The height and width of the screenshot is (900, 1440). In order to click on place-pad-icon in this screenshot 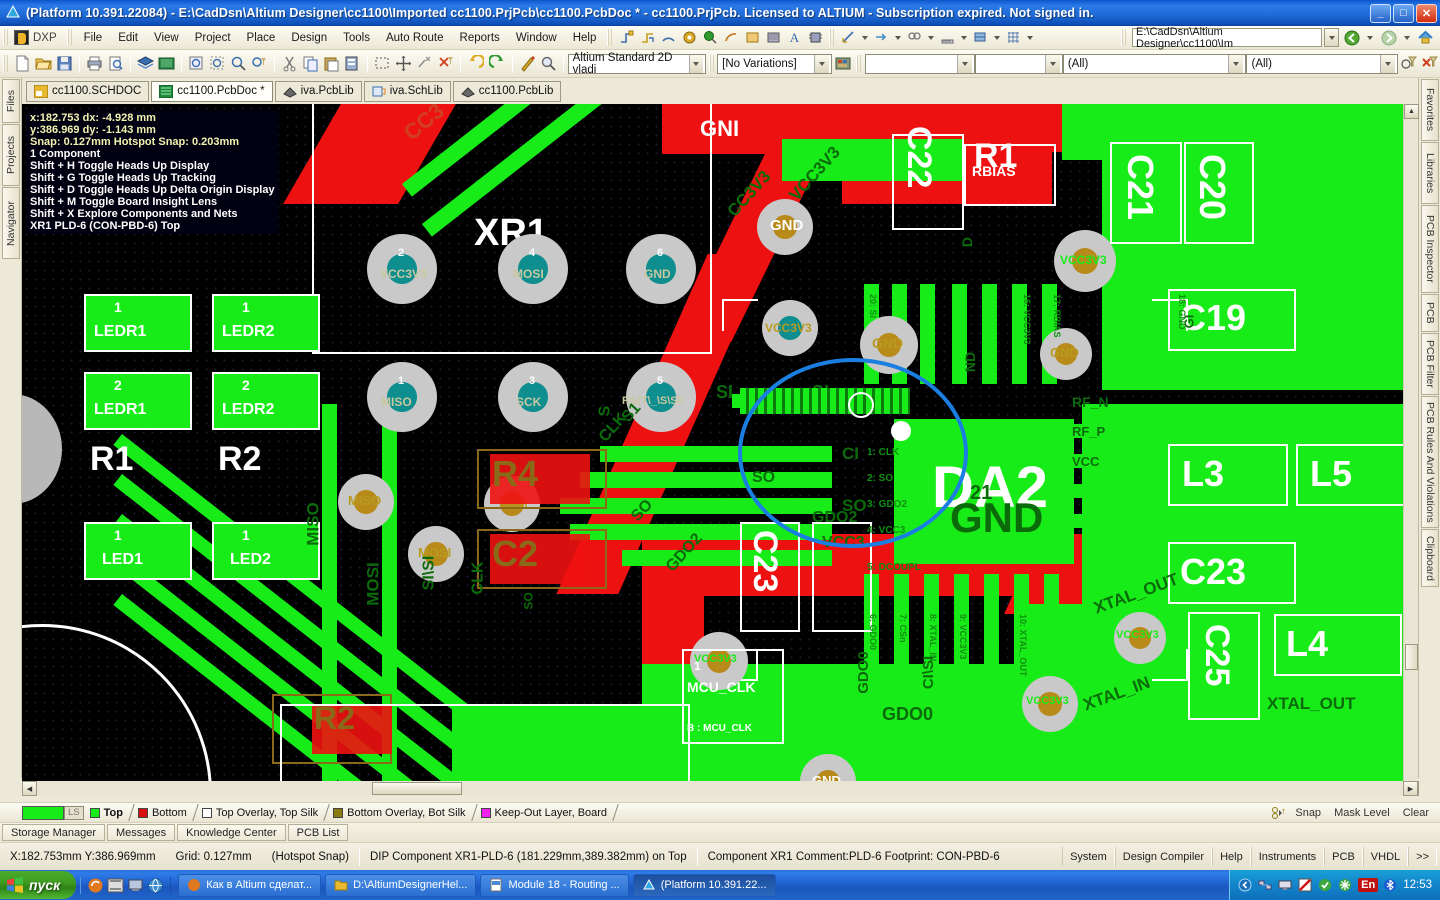, I will do `click(689, 38)`.